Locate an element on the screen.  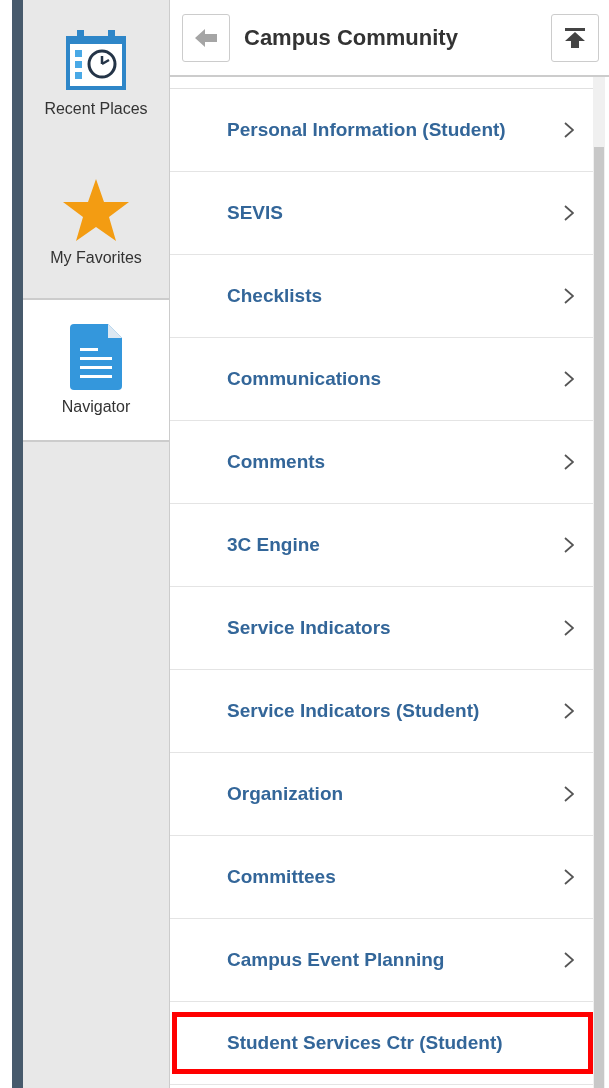
scrollbar is located at coordinates (599, 582).